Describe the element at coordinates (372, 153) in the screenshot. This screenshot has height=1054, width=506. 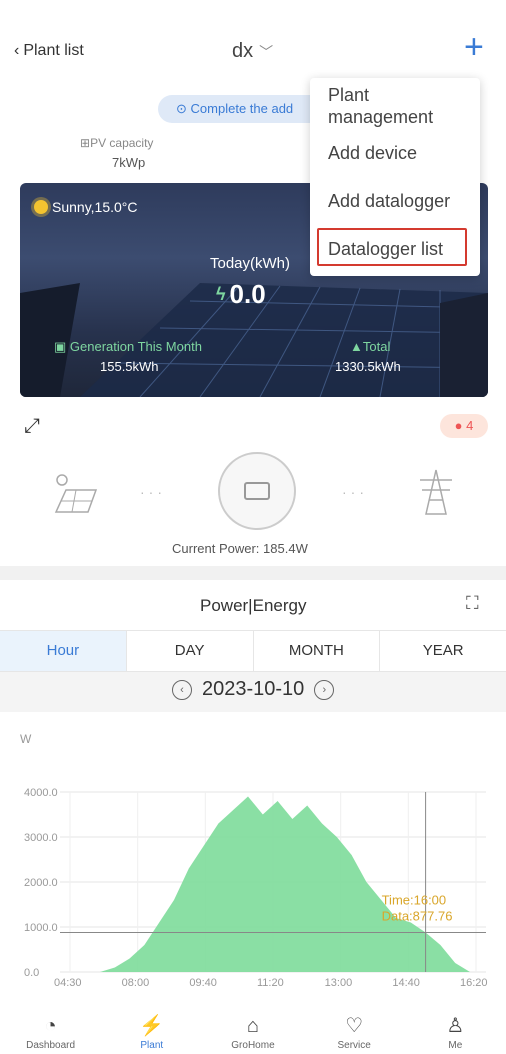
I see `menu-item-add-device: Add device` at that location.